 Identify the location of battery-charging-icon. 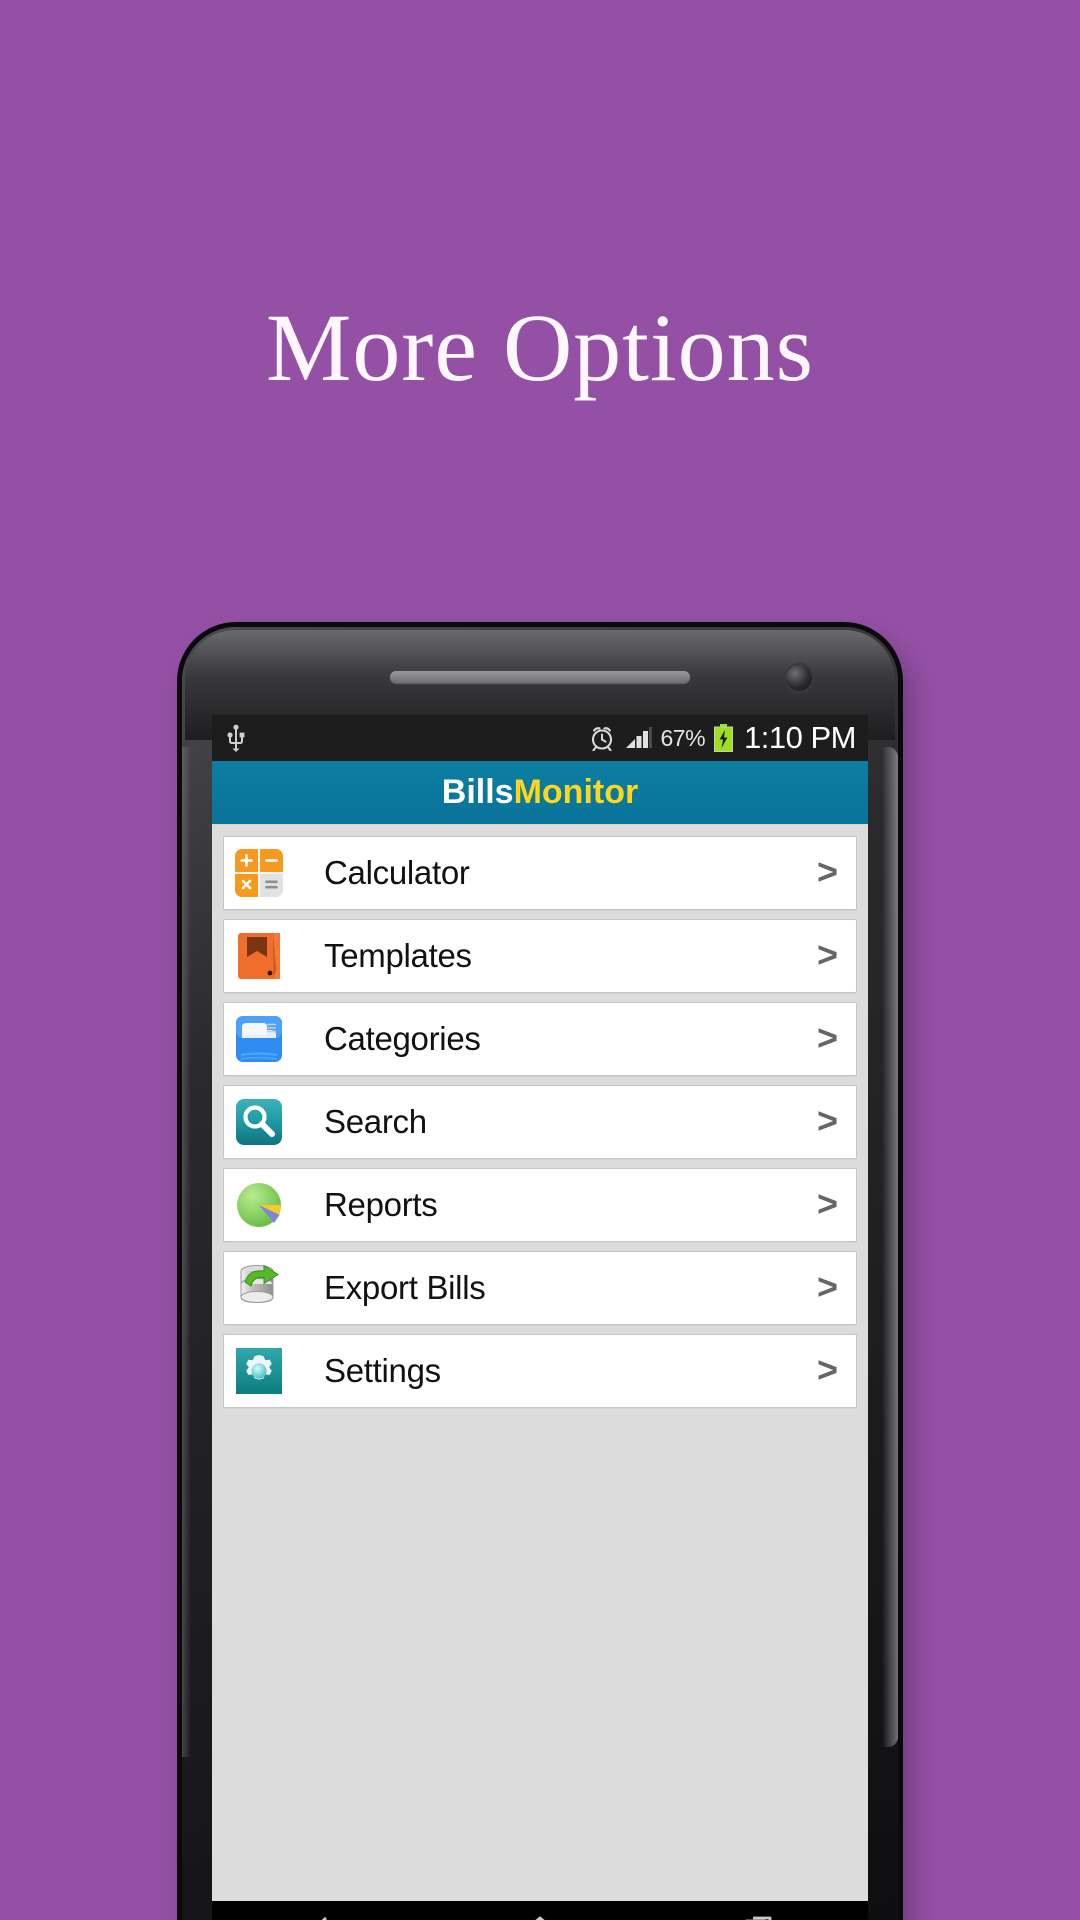
(724, 738).